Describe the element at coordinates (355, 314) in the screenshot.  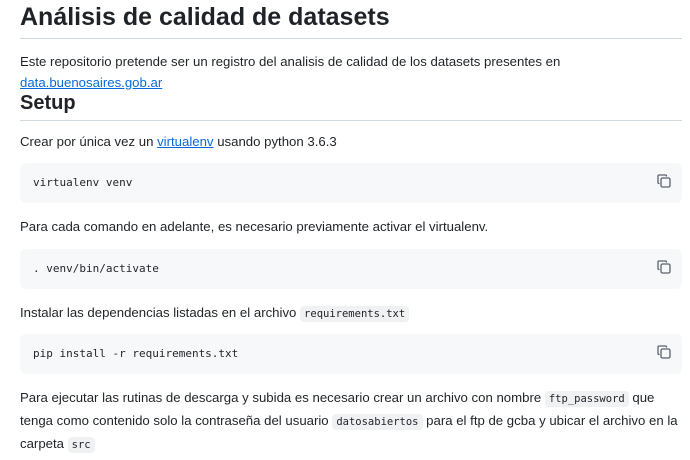
I see `inline-code: requirements.txt` at that location.